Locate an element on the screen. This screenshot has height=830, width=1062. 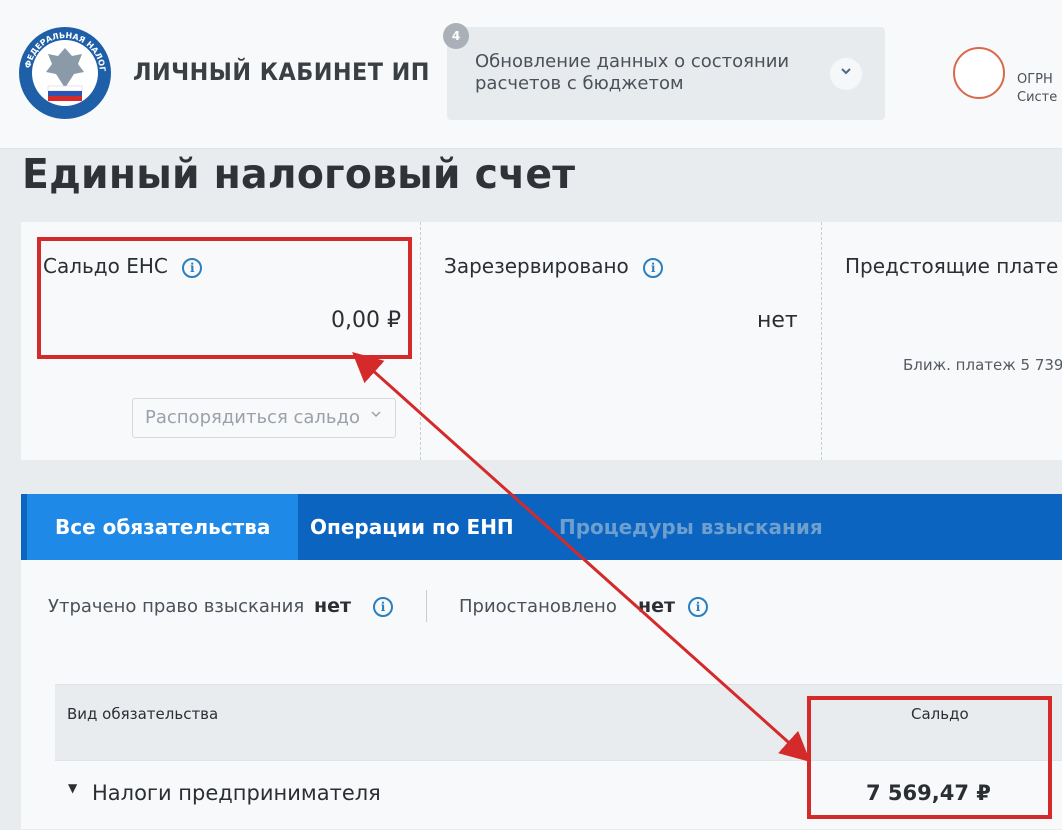
manage-saldo-label: Распорядиться сальдо is located at coordinates (252, 417).